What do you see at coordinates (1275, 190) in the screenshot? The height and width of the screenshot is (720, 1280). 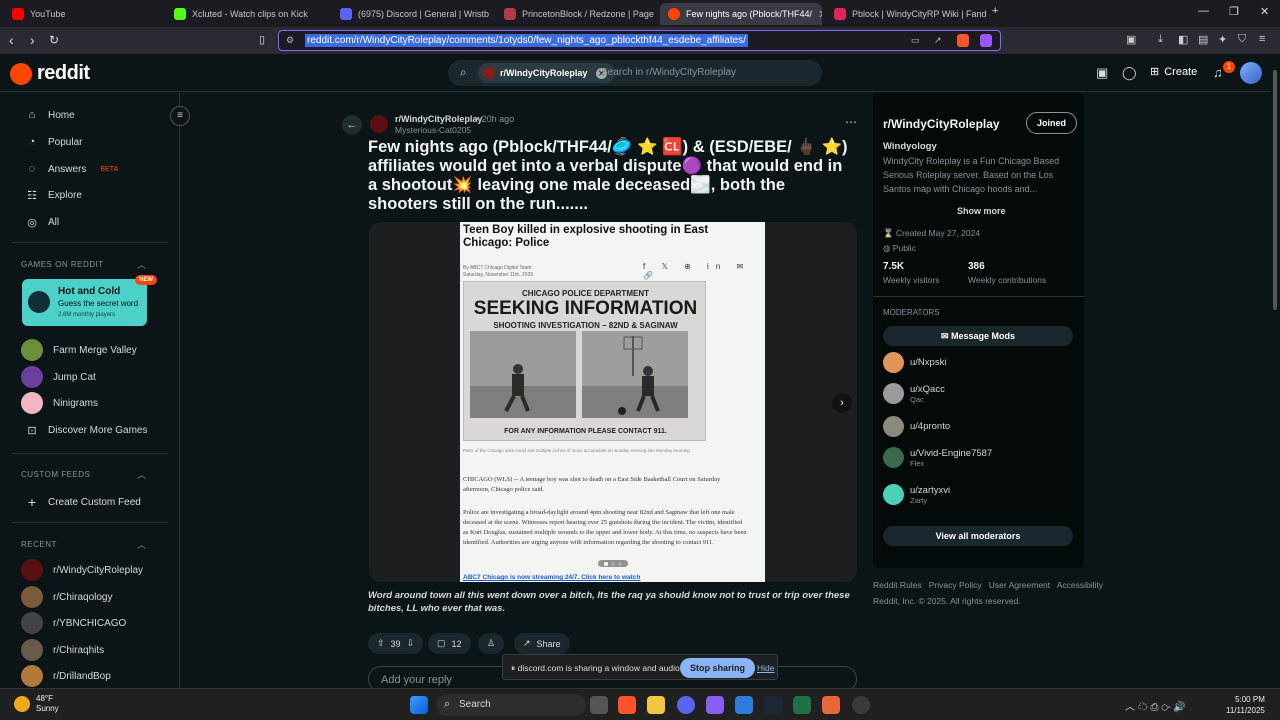 I see `scrollbar-thumb` at bounding box center [1275, 190].